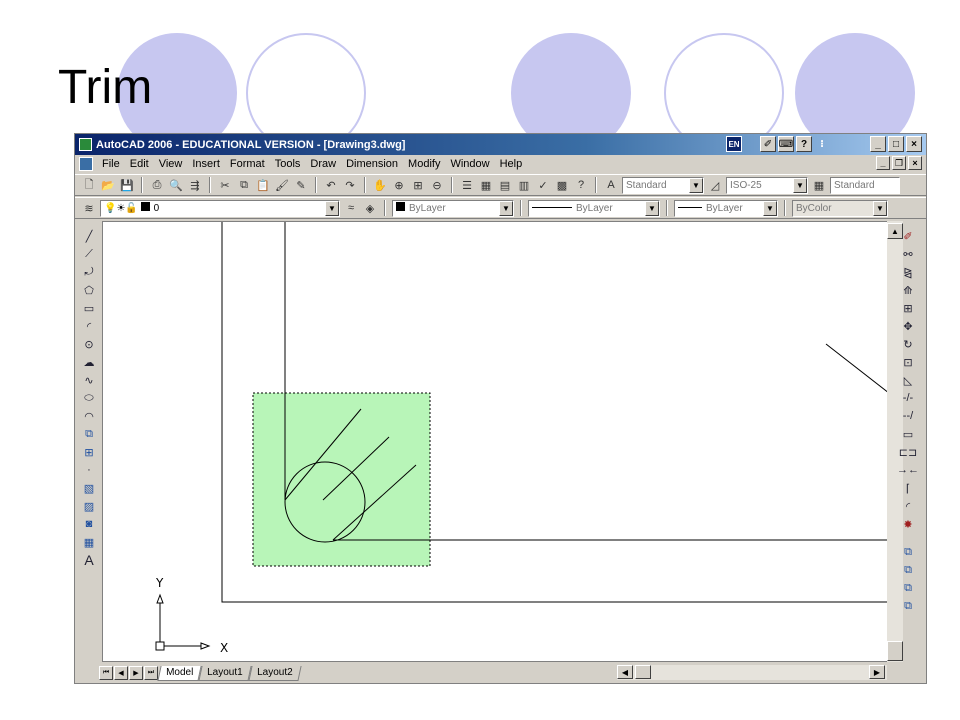  I want to click on doc-restore-button: ❐, so click(899, 163).